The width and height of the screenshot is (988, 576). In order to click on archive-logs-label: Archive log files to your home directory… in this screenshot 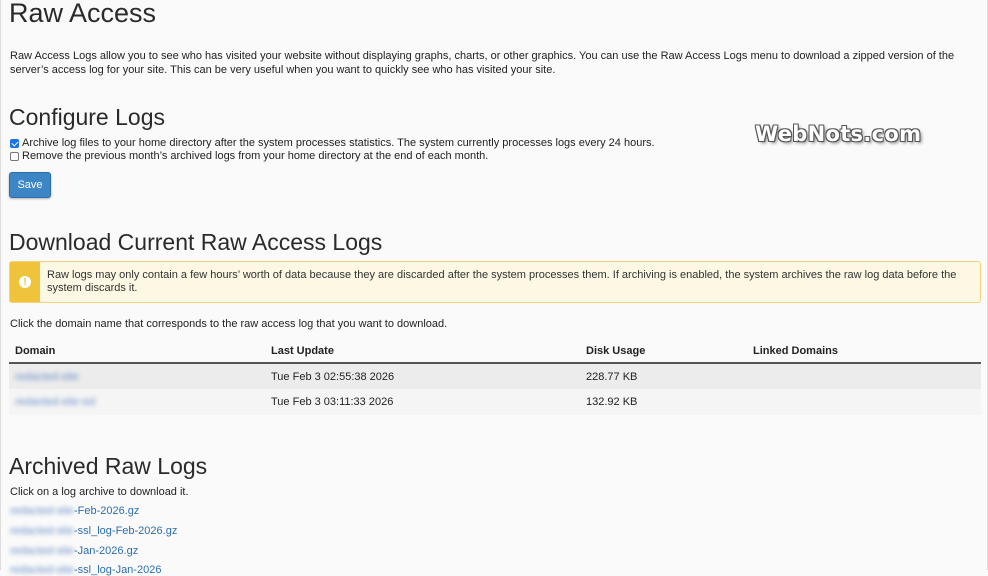, I will do `click(338, 143)`.